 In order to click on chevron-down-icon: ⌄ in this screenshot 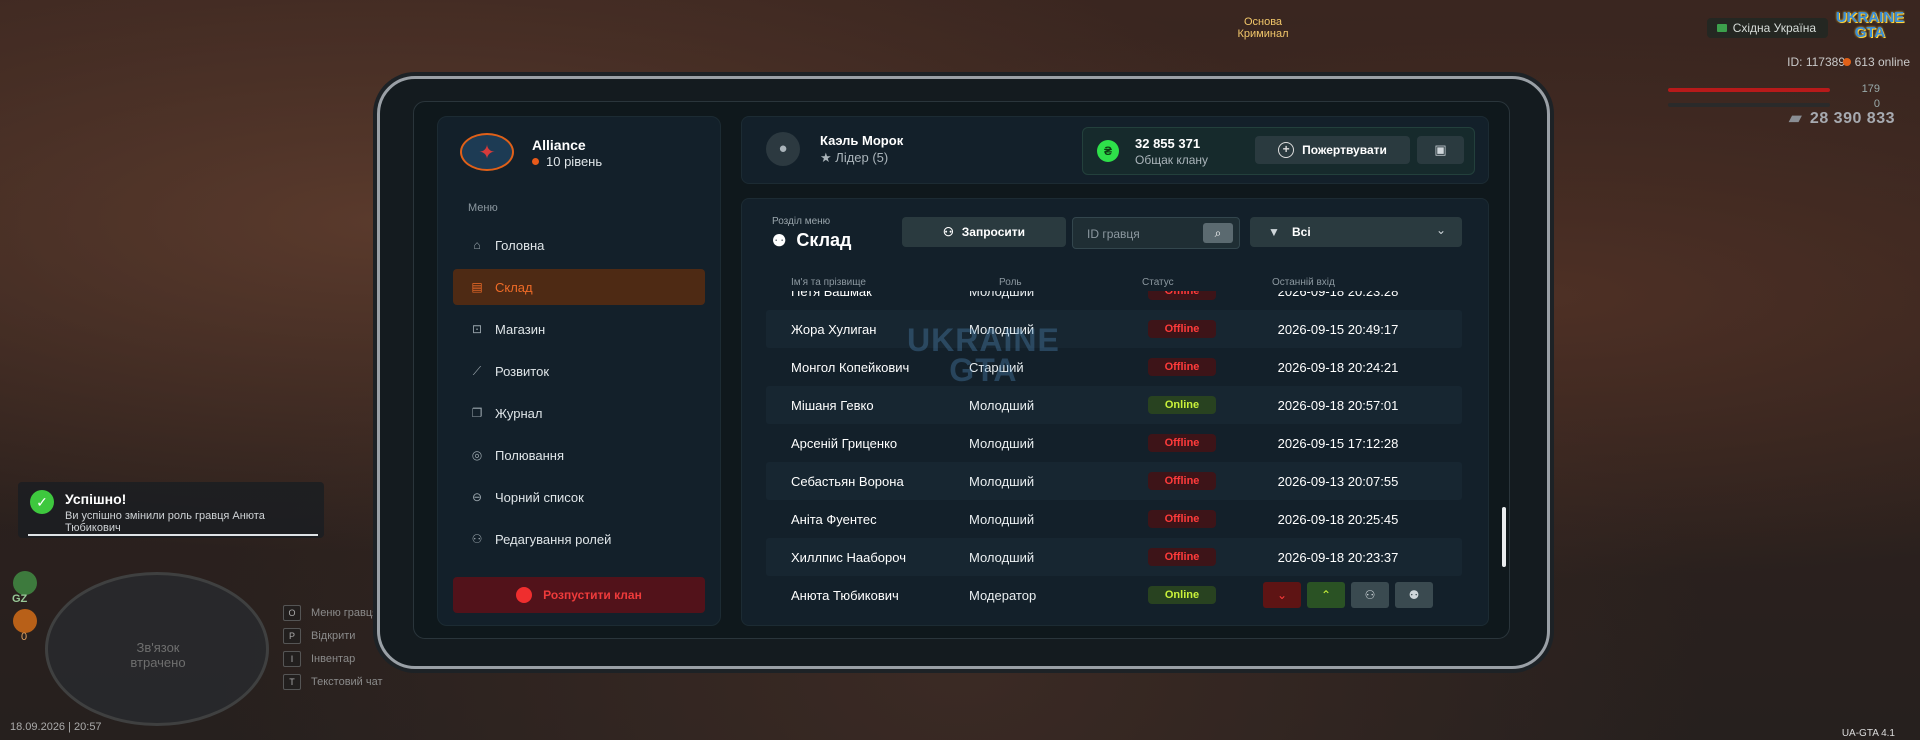, I will do `click(1440, 230)`.